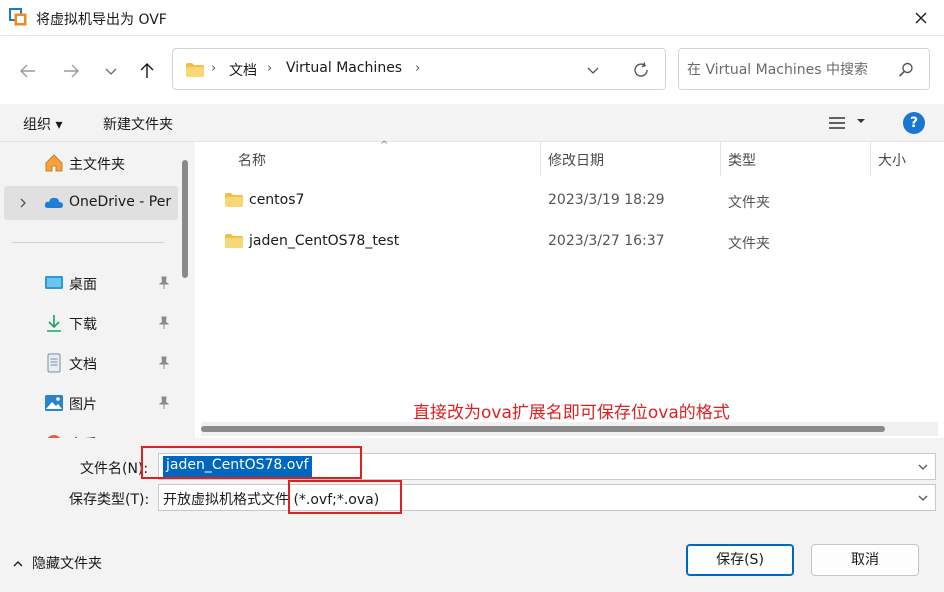 This screenshot has height=592, width=944. What do you see at coordinates (83, 325) in the screenshot?
I see `sidebar-item-label: 下载` at bounding box center [83, 325].